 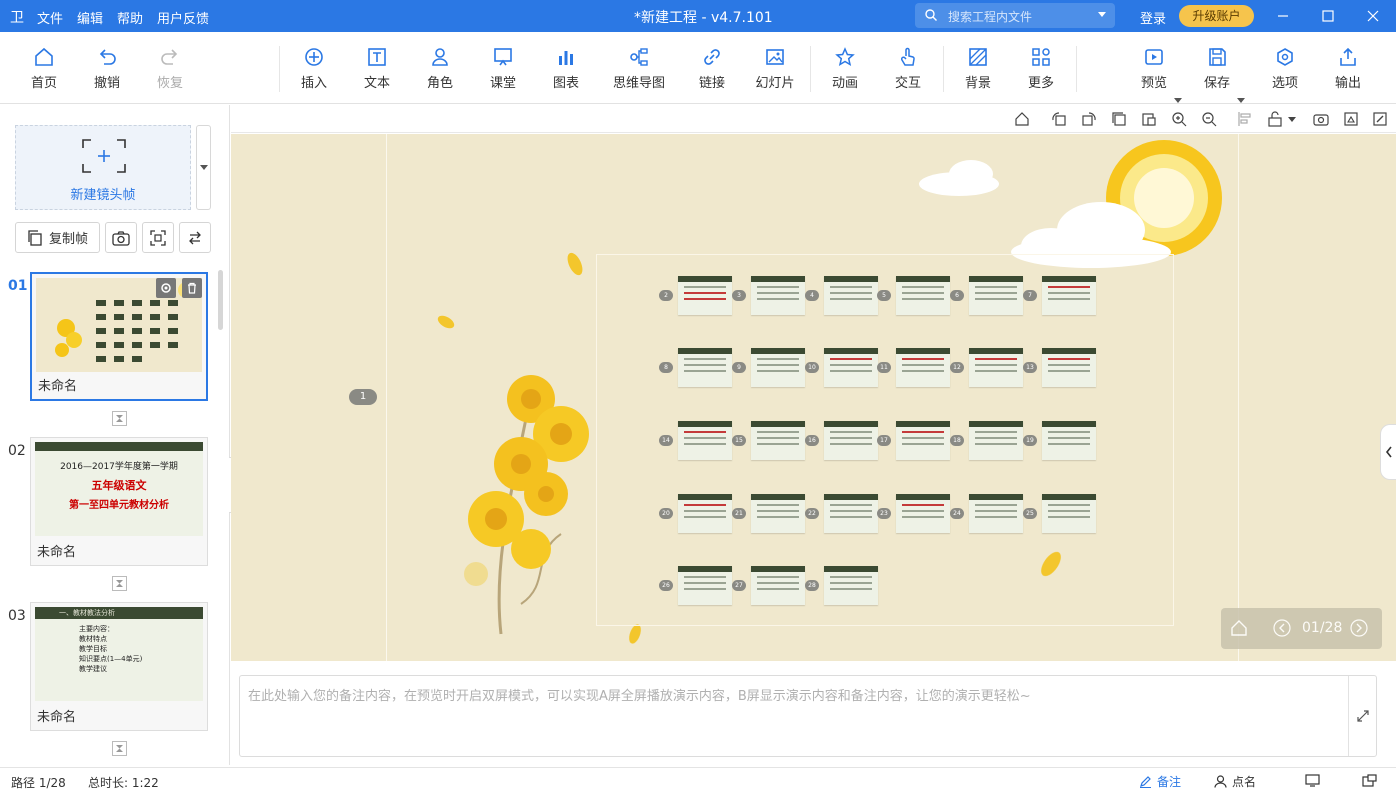 What do you see at coordinates (1282, 628) in the screenshot?
I see `prev-slide-icon` at bounding box center [1282, 628].